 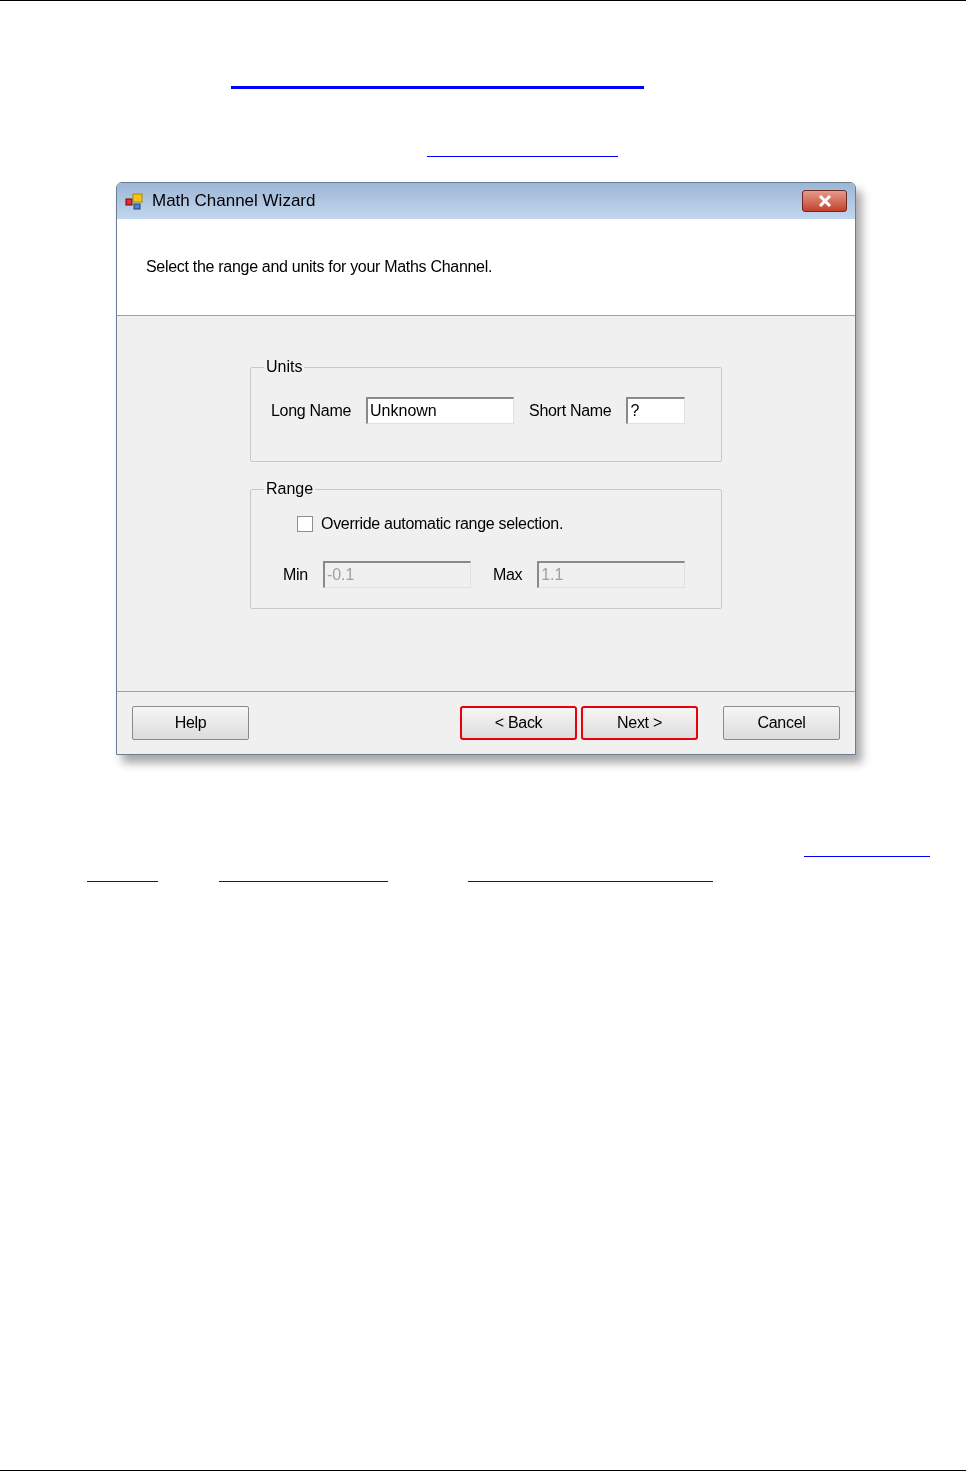 What do you see at coordinates (190, 723) in the screenshot?
I see `dialog-button: Help` at bounding box center [190, 723].